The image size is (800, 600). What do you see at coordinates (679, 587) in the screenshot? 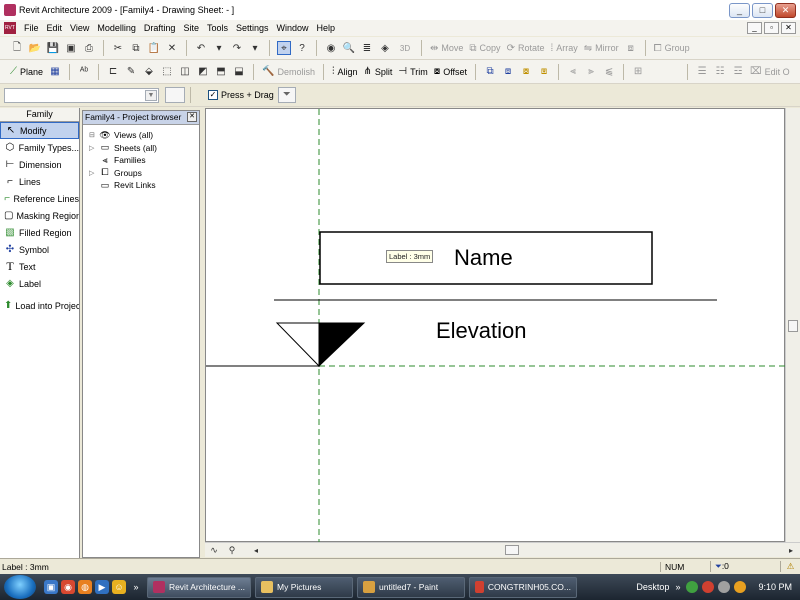
I see `tray-overflow-icon: »` at bounding box center [679, 587].